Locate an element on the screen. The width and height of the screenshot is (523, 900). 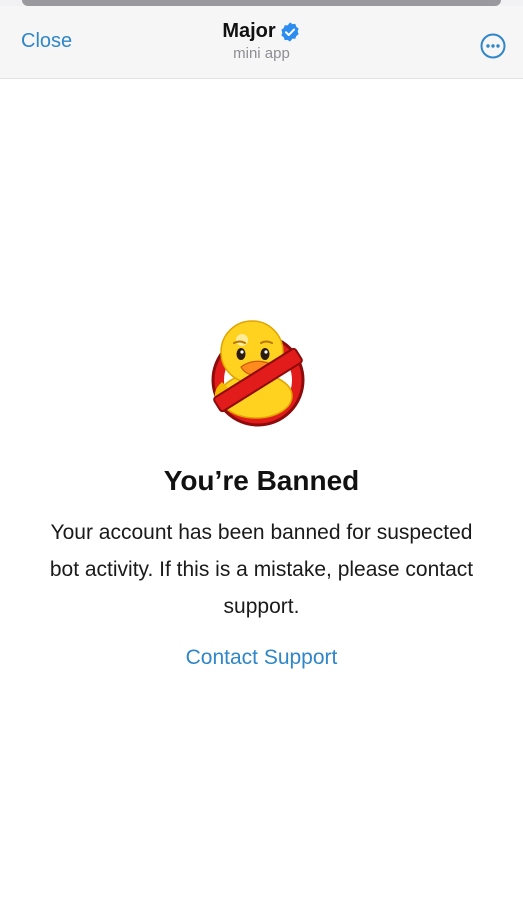
title-block: Major mini app is located at coordinates (261, 41).